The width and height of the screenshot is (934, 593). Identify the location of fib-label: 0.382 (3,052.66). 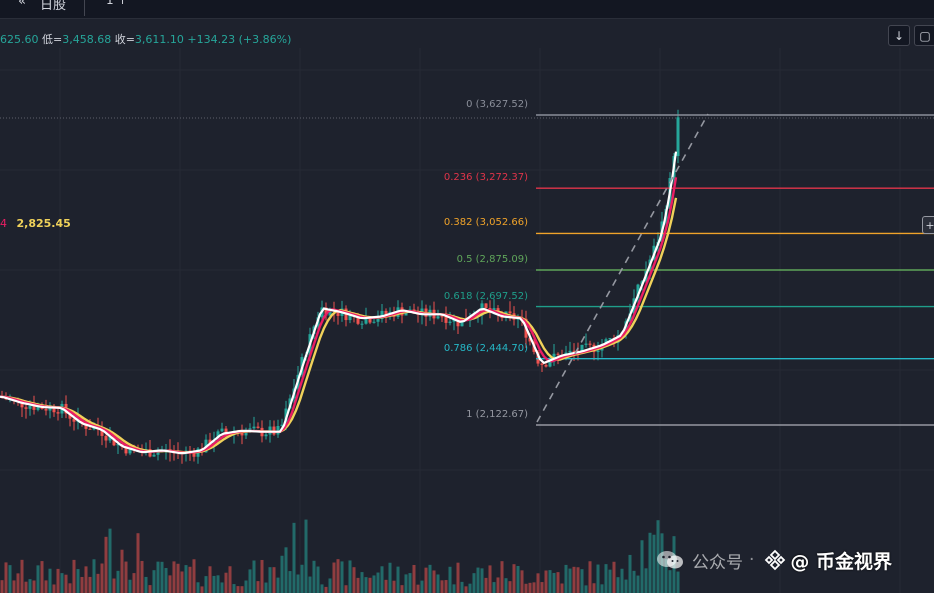
(485, 223).